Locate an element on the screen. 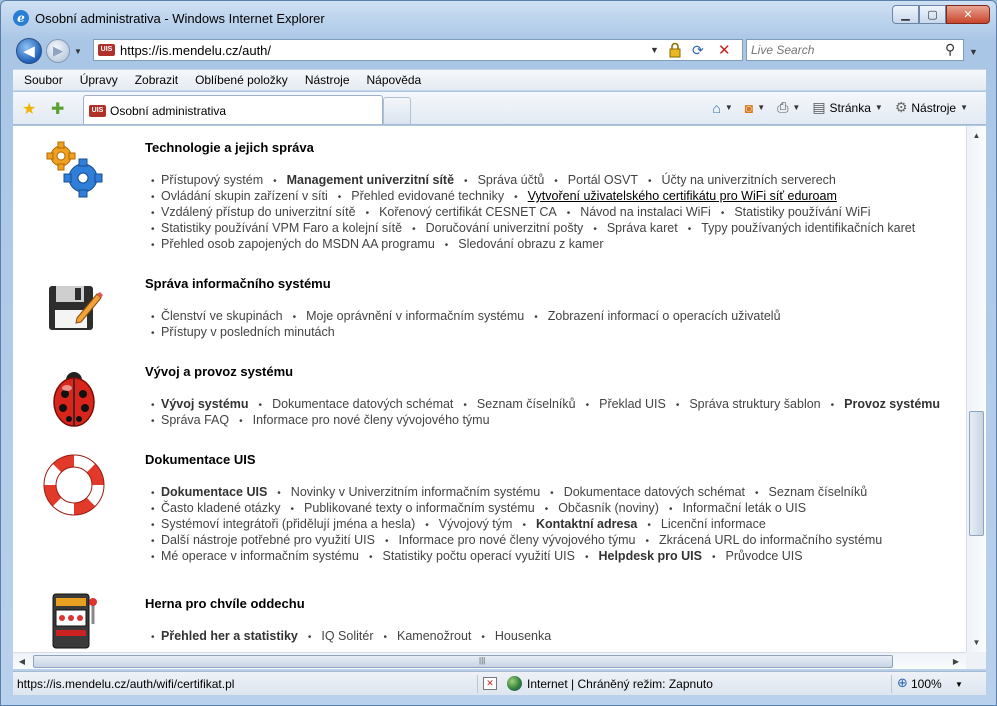 The image size is (997, 706). menu-edit: Úpravy is located at coordinates (96, 80).